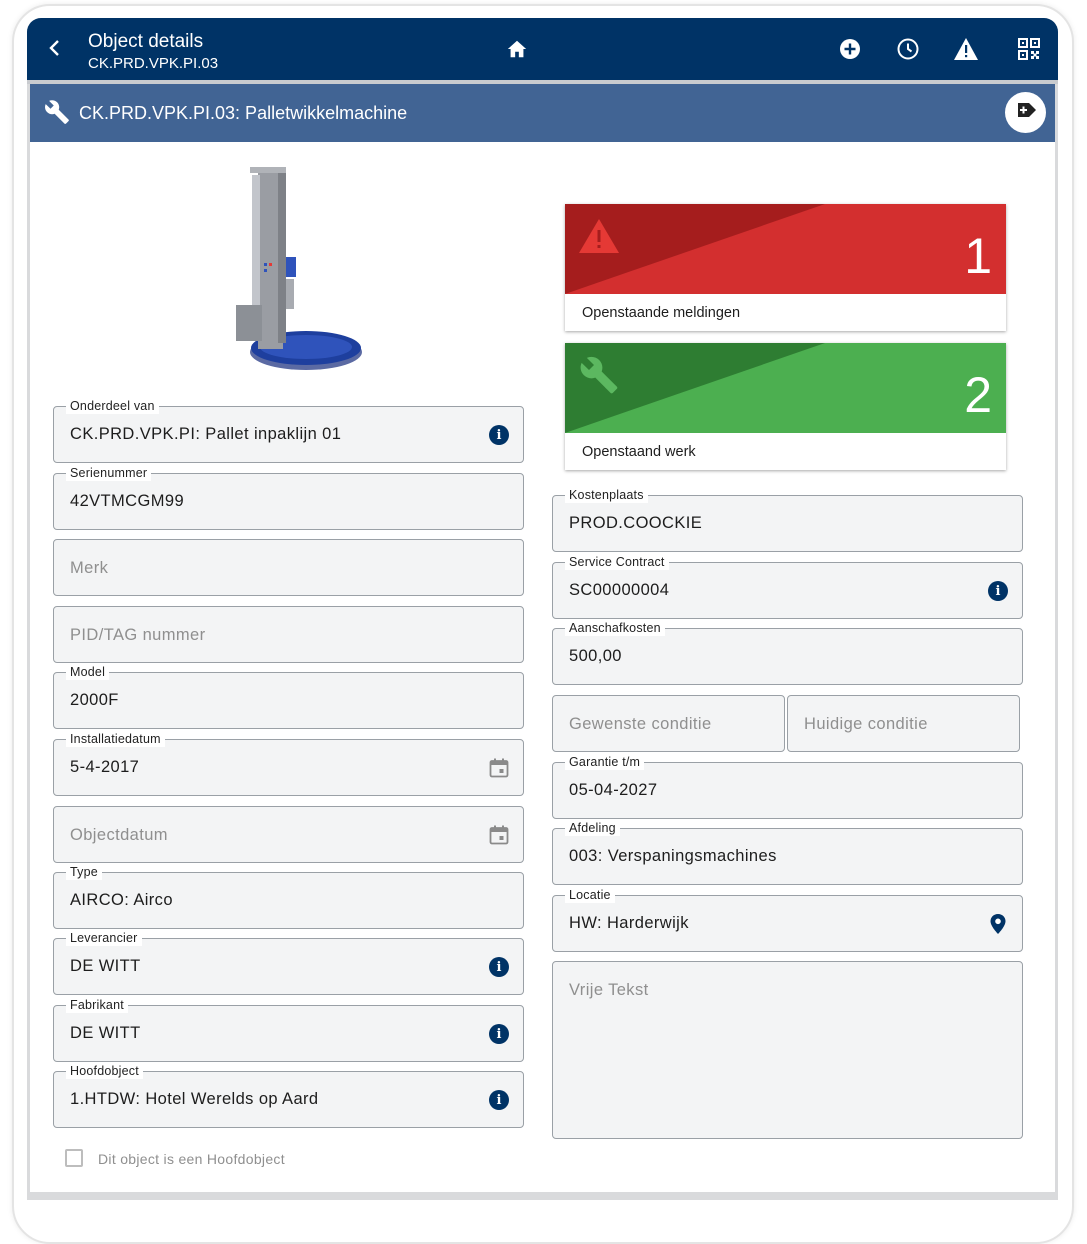  What do you see at coordinates (89, 568) in the screenshot?
I see `merk-placeholder: Merk` at bounding box center [89, 568].